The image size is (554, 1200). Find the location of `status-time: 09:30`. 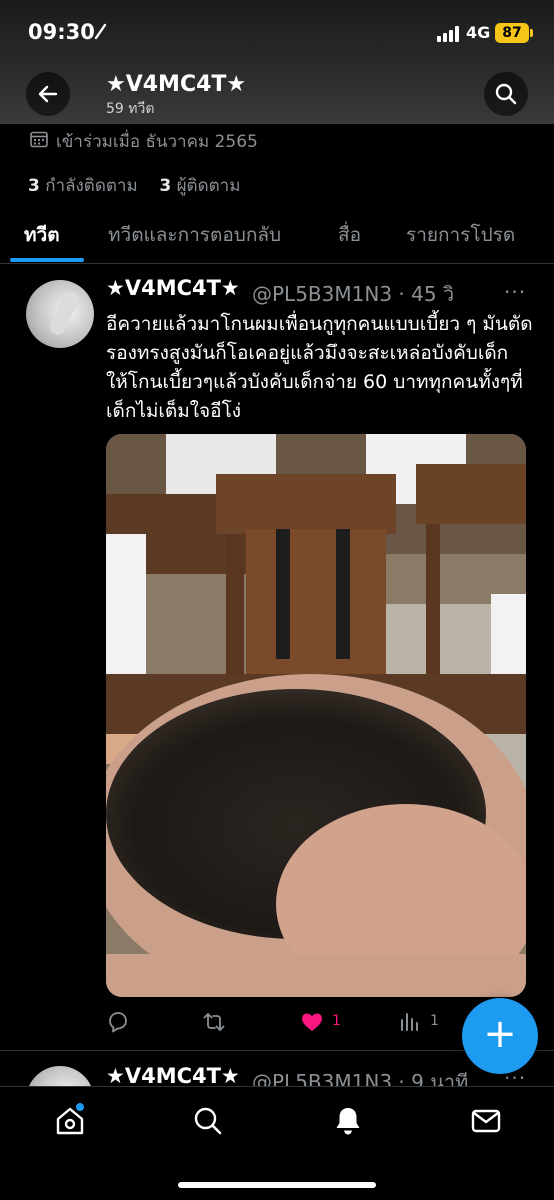

status-time: 09:30 is located at coordinates (61, 32).